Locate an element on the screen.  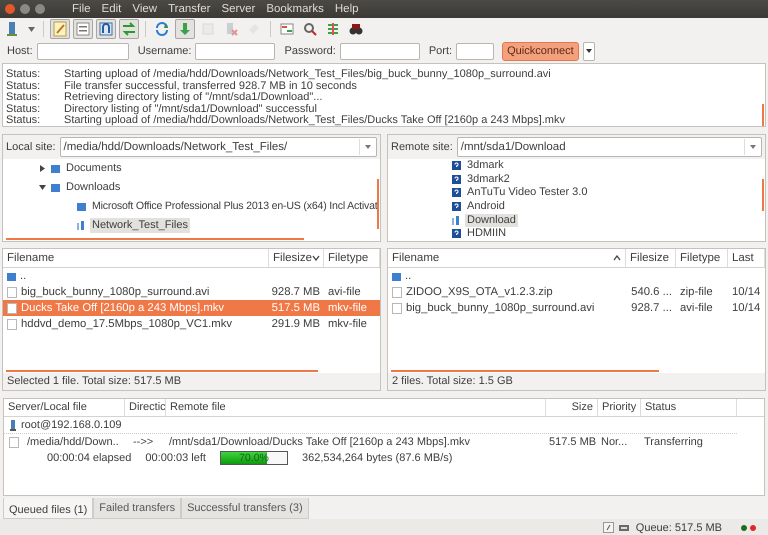
tree-item: Documents is located at coordinates (94, 168).